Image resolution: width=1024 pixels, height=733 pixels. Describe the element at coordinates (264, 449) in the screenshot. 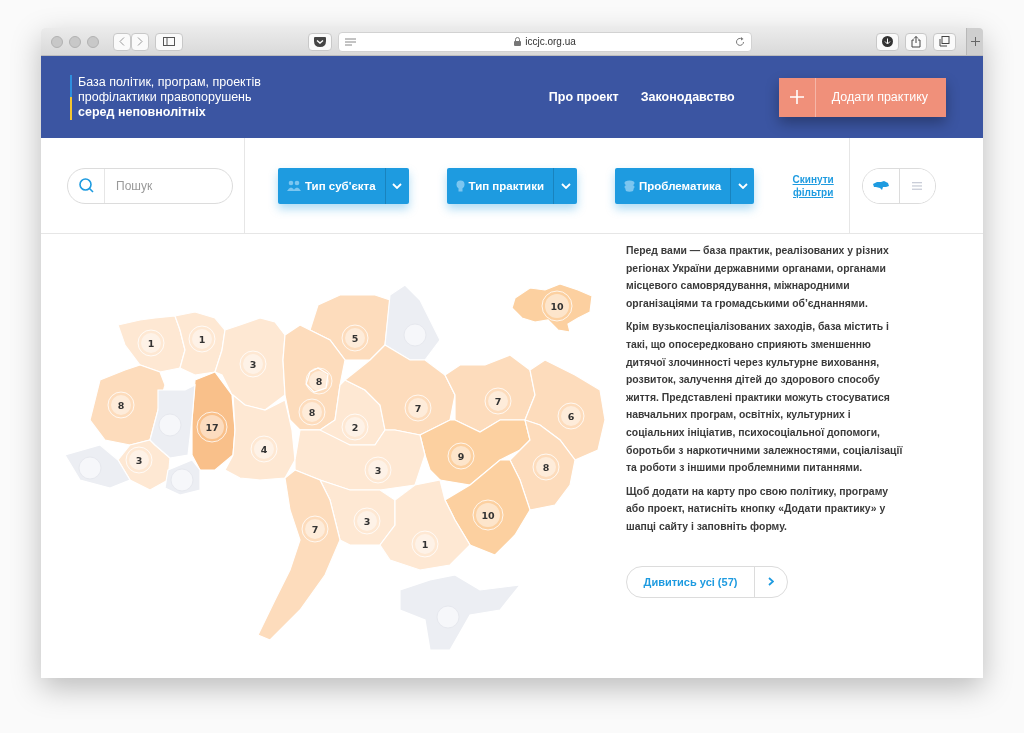

I see `region-count-marker: 4` at that location.